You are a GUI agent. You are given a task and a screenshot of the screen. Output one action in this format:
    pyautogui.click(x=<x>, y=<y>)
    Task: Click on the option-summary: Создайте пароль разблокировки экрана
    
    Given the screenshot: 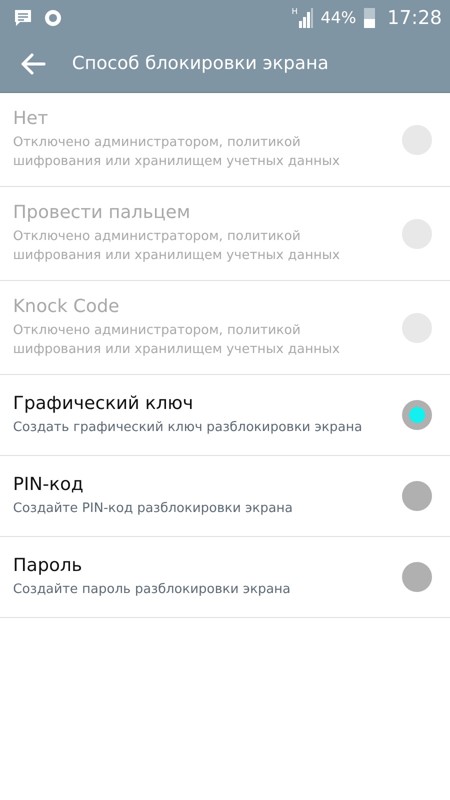 What is the action you would take?
    pyautogui.click(x=152, y=589)
    